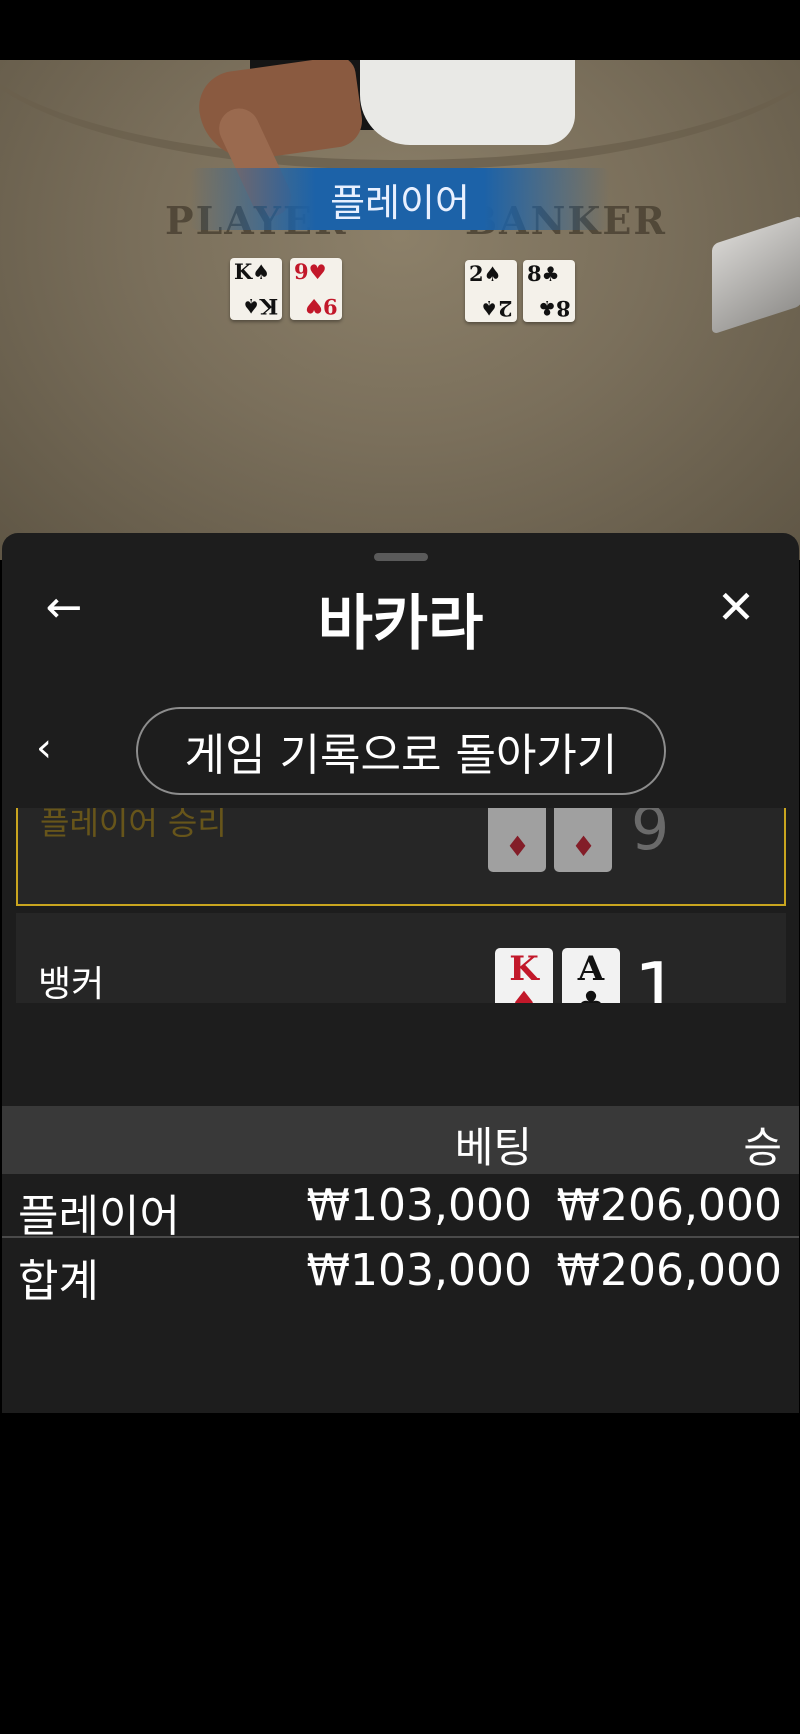 The height and width of the screenshot is (1734, 800). I want to click on table-card-player-1: K♠ K♠, so click(256, 289).